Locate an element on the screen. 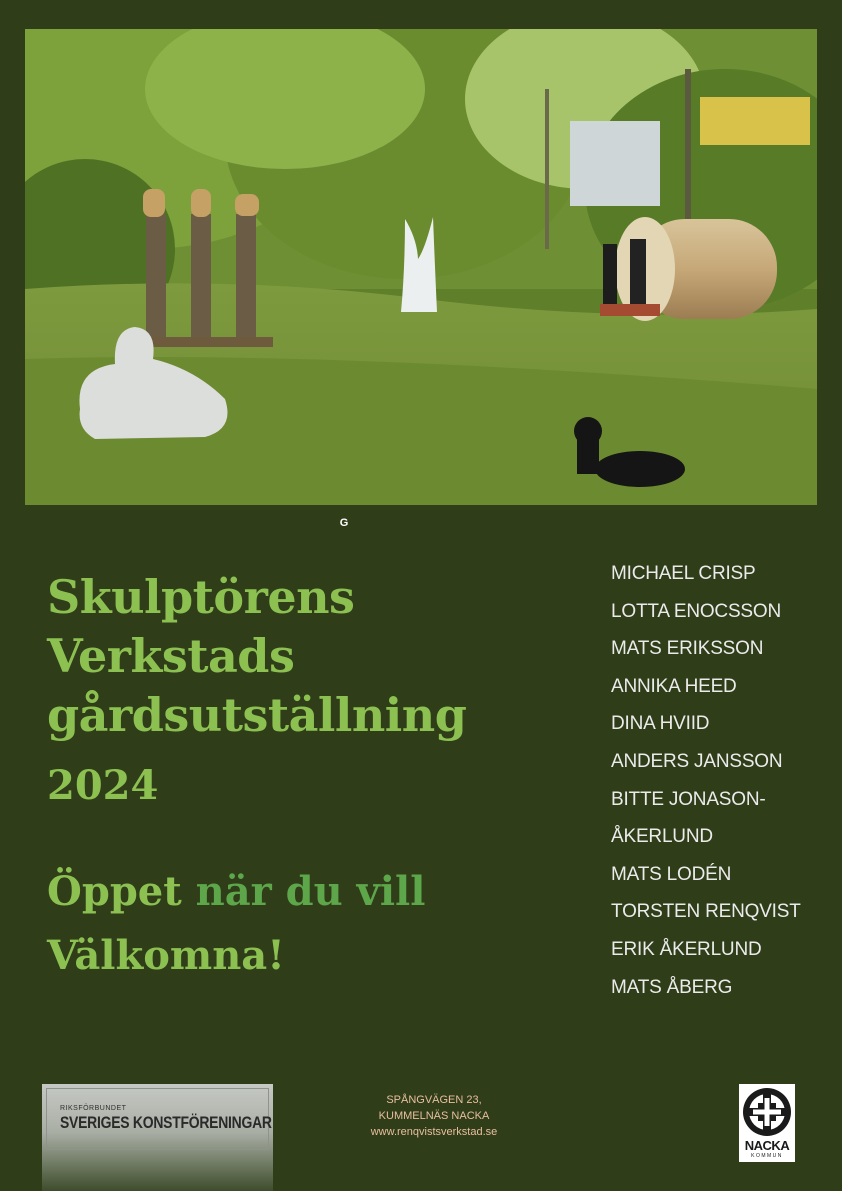 Image resolution: width=842 pixels, height=1191 pixels. nacka-name: NACKA is located at coordinates (767, 1145).